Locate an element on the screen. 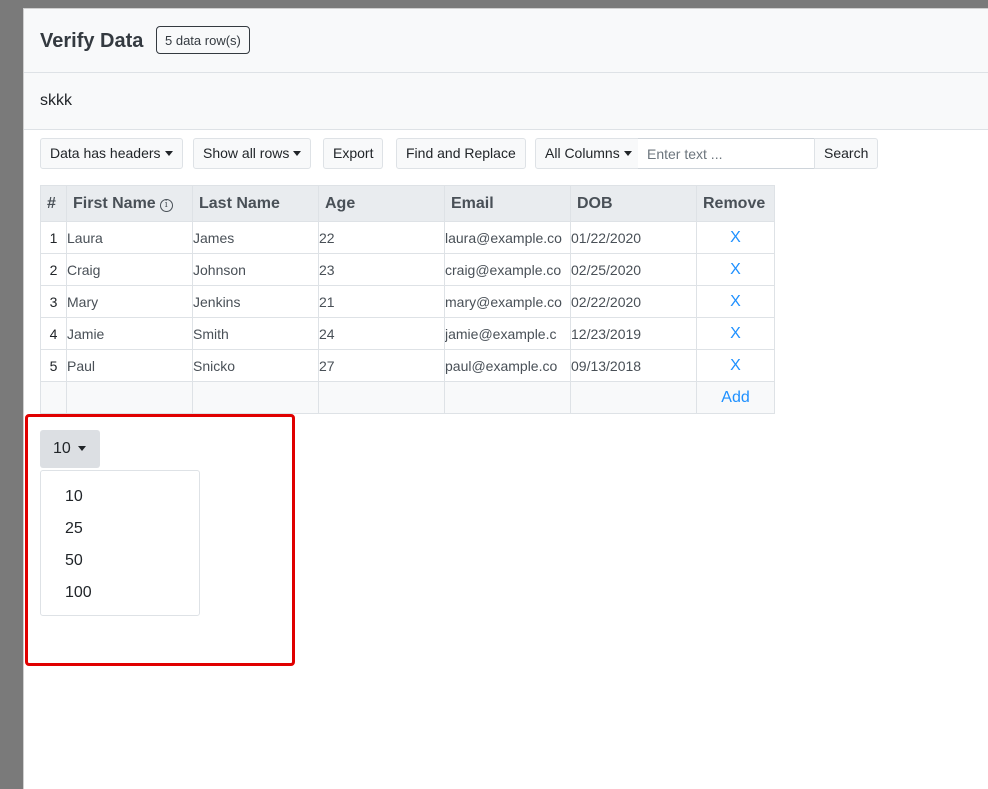 The width and height of the screenshot is (988, 789). cell-text: Paul is located at coordinates (81, 365).